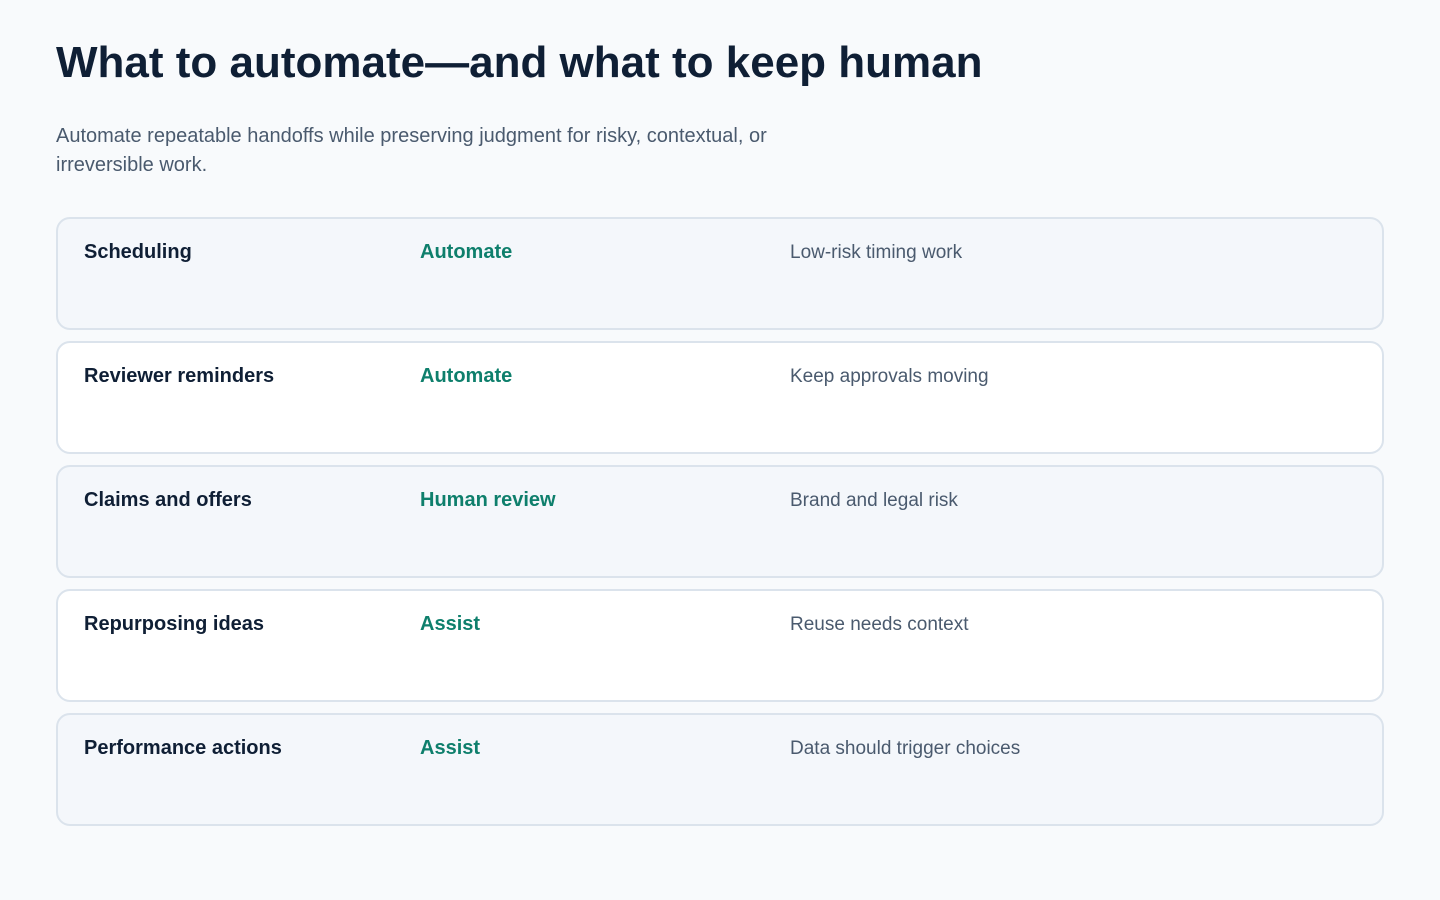 This screenshot has width=1440, height=900. I want to click on row-reason-text: Reuse needs context, so click(879, 624).